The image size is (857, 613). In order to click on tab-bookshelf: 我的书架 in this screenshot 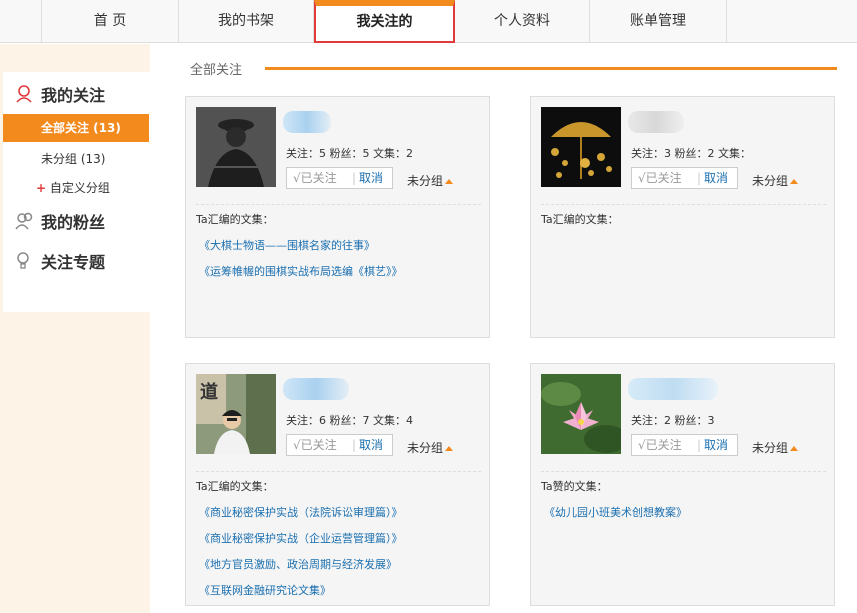, I will do `click(246, 21)`.